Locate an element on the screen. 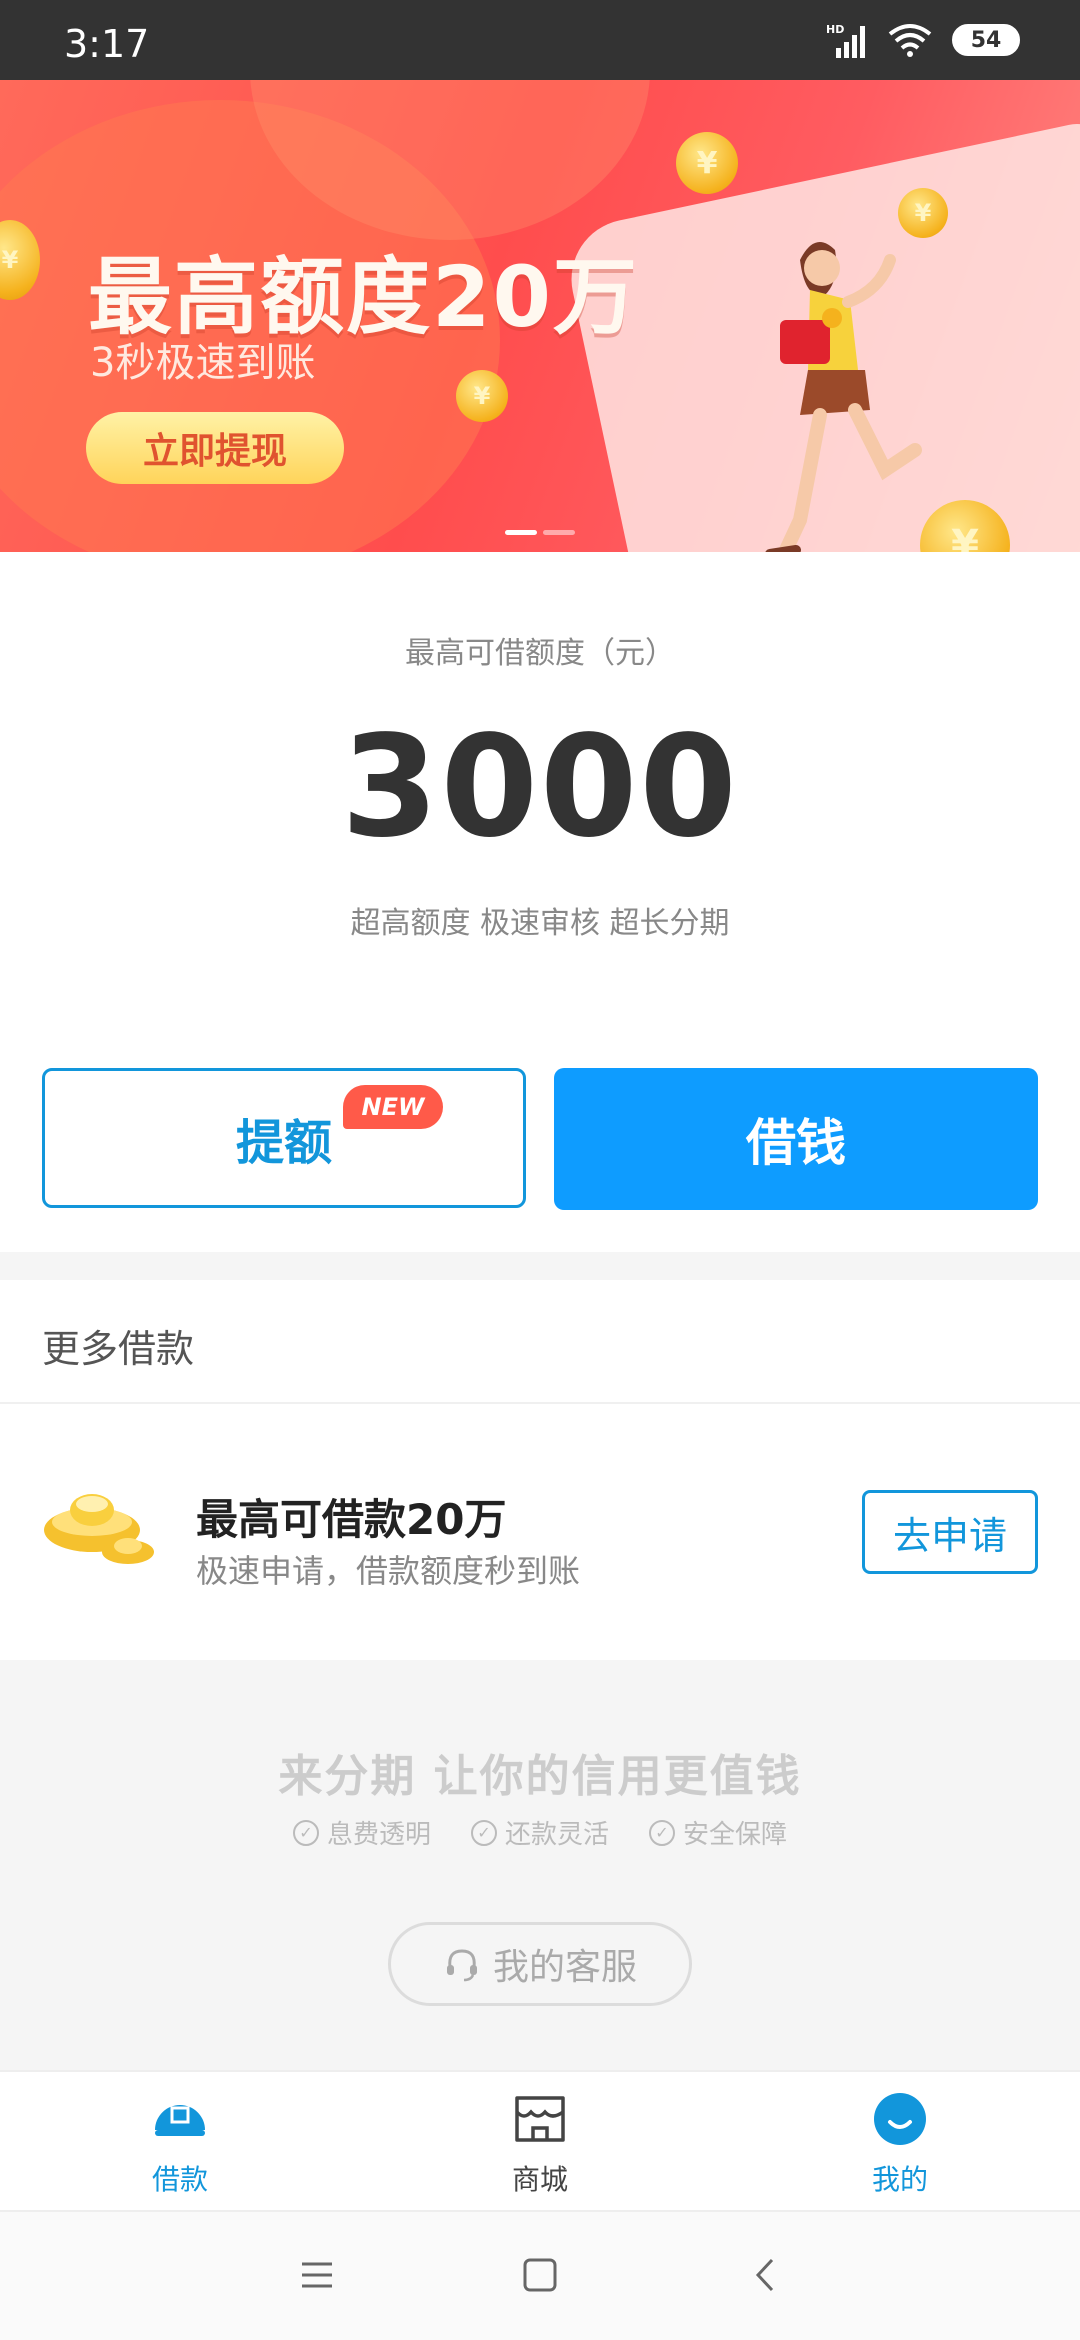  feature-label: 还款灵活 is located at coordinates (556, 1835).